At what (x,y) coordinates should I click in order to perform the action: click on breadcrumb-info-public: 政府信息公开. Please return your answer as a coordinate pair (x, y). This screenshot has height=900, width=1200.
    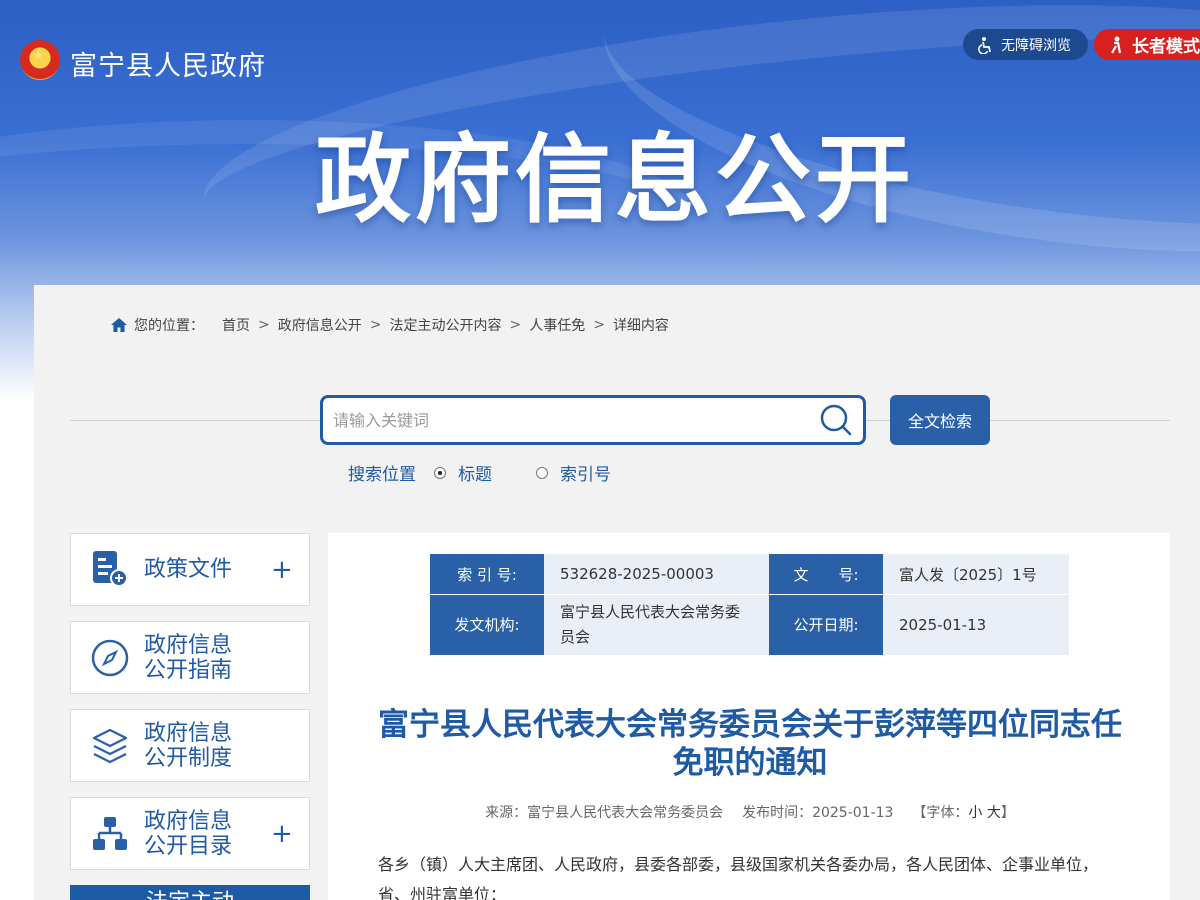
    Looking at the image, I should click on (320, 325).